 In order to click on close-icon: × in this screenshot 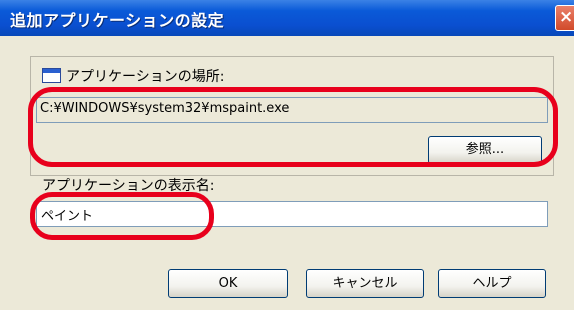, I will do `click(566, 17)`.